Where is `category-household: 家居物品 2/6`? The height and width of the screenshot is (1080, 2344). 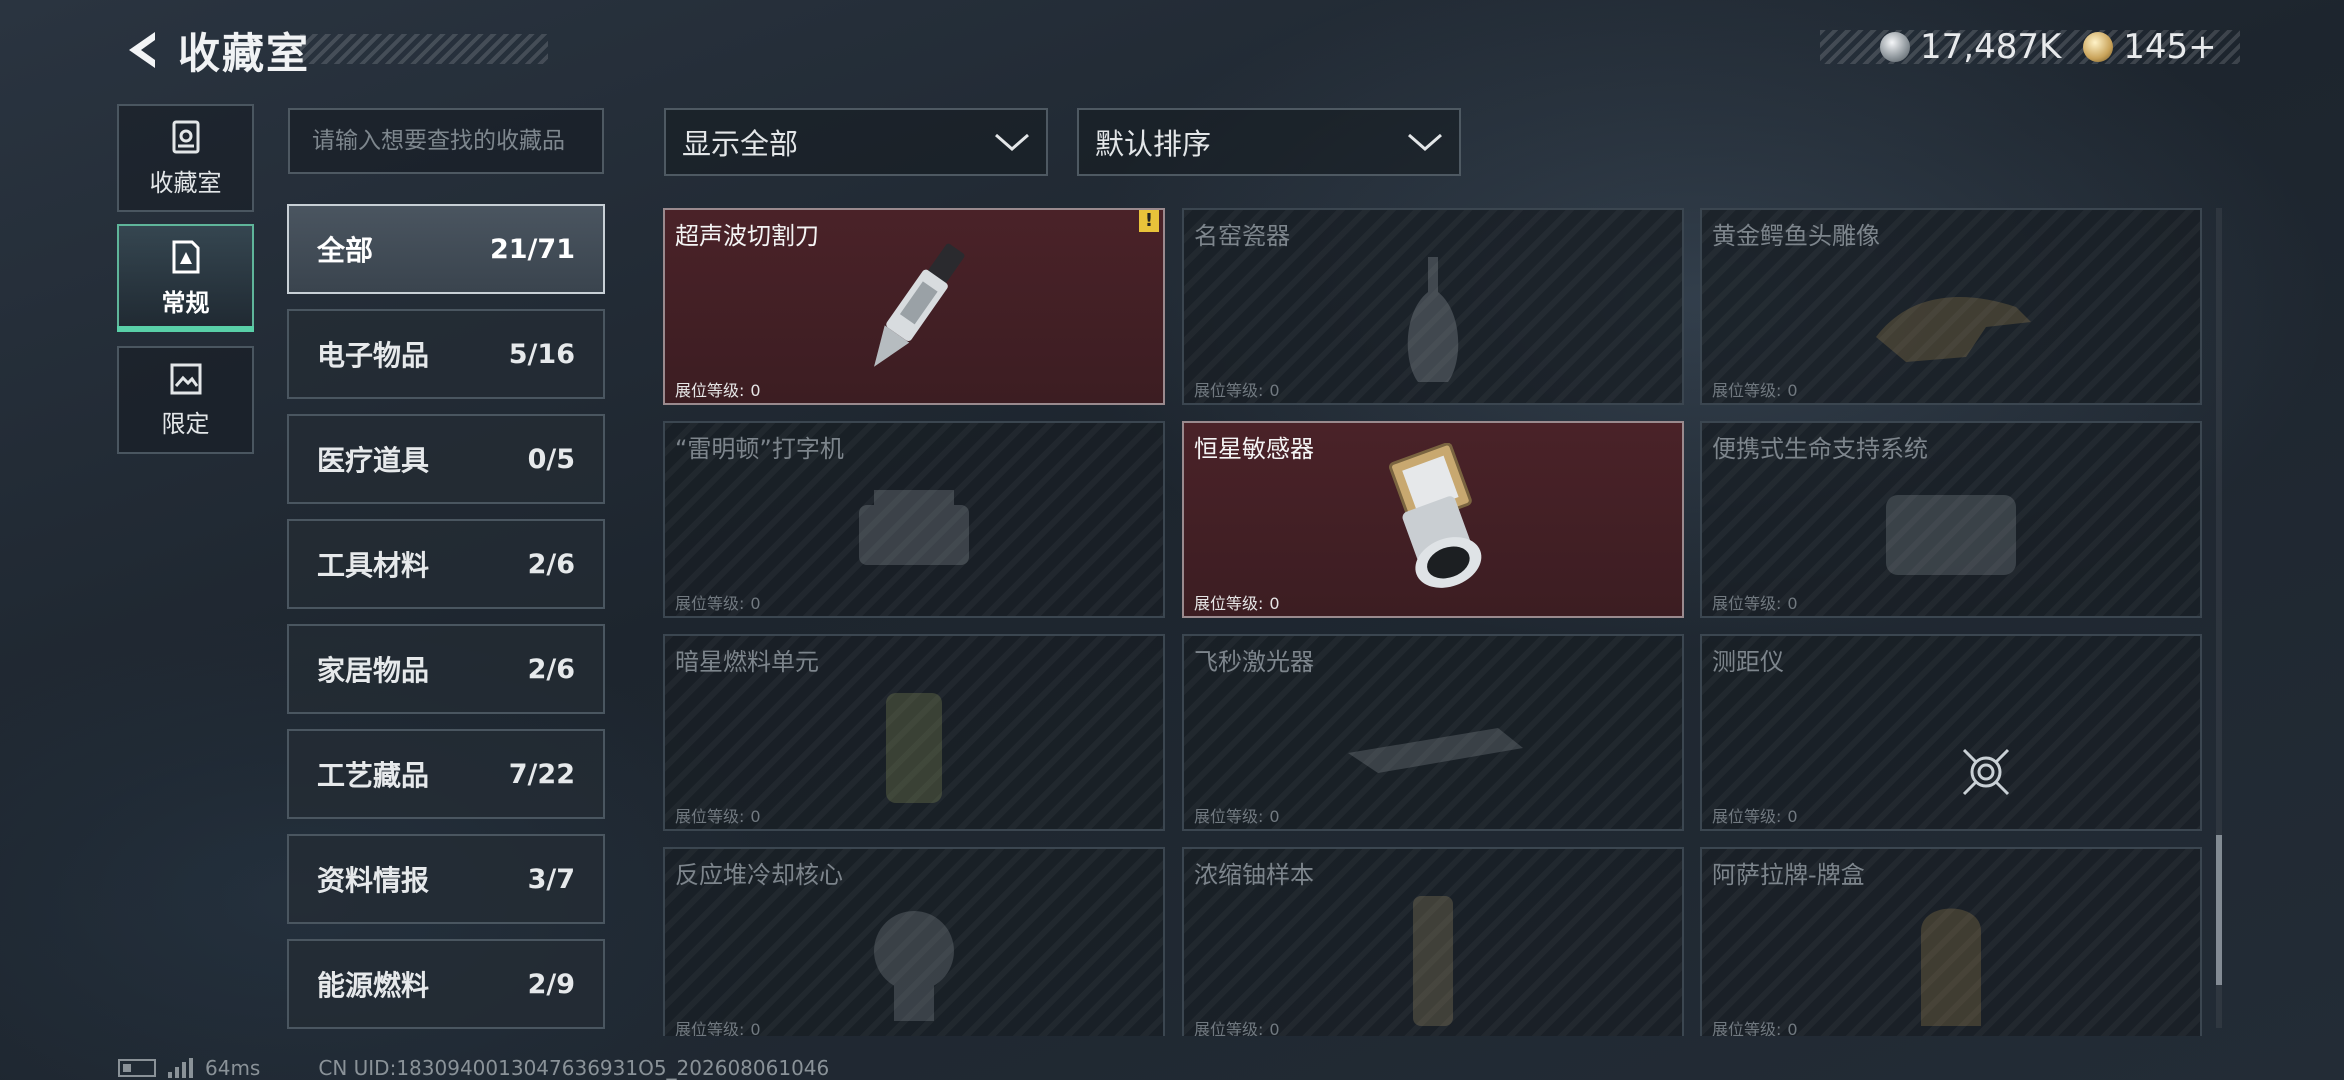
category-household: 家居物品 2/6 is located at coordinates (446, 669).